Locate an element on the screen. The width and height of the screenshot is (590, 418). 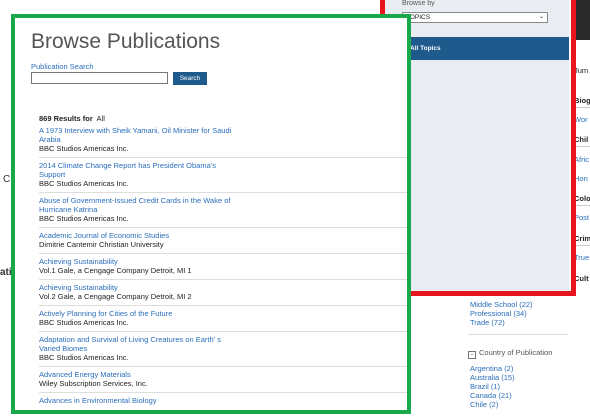
page-title: Browse Publications is located at coordinates (126, 41).